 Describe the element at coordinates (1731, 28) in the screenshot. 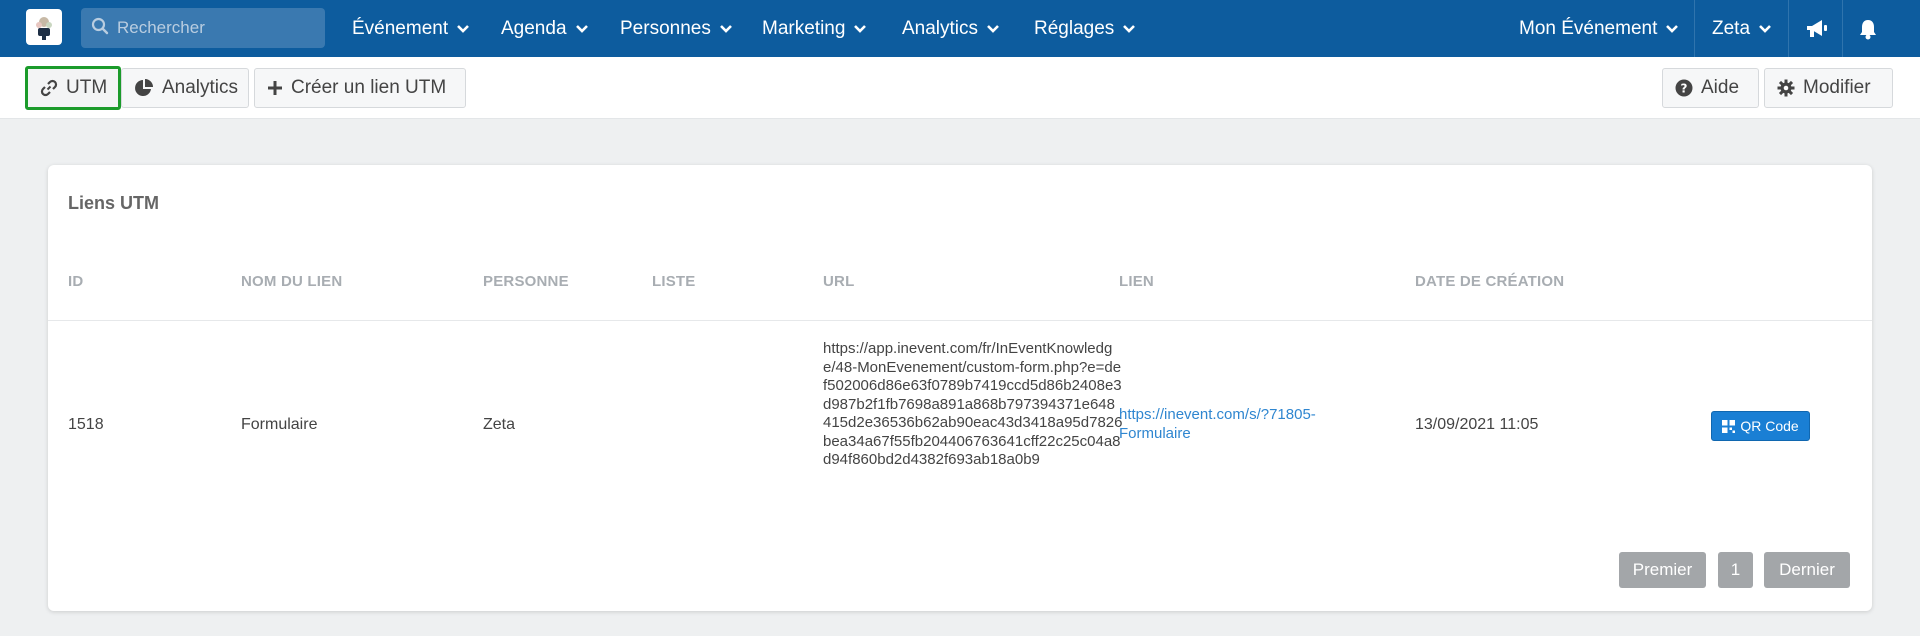

I see `user-menu-label: Zeta` at that location.